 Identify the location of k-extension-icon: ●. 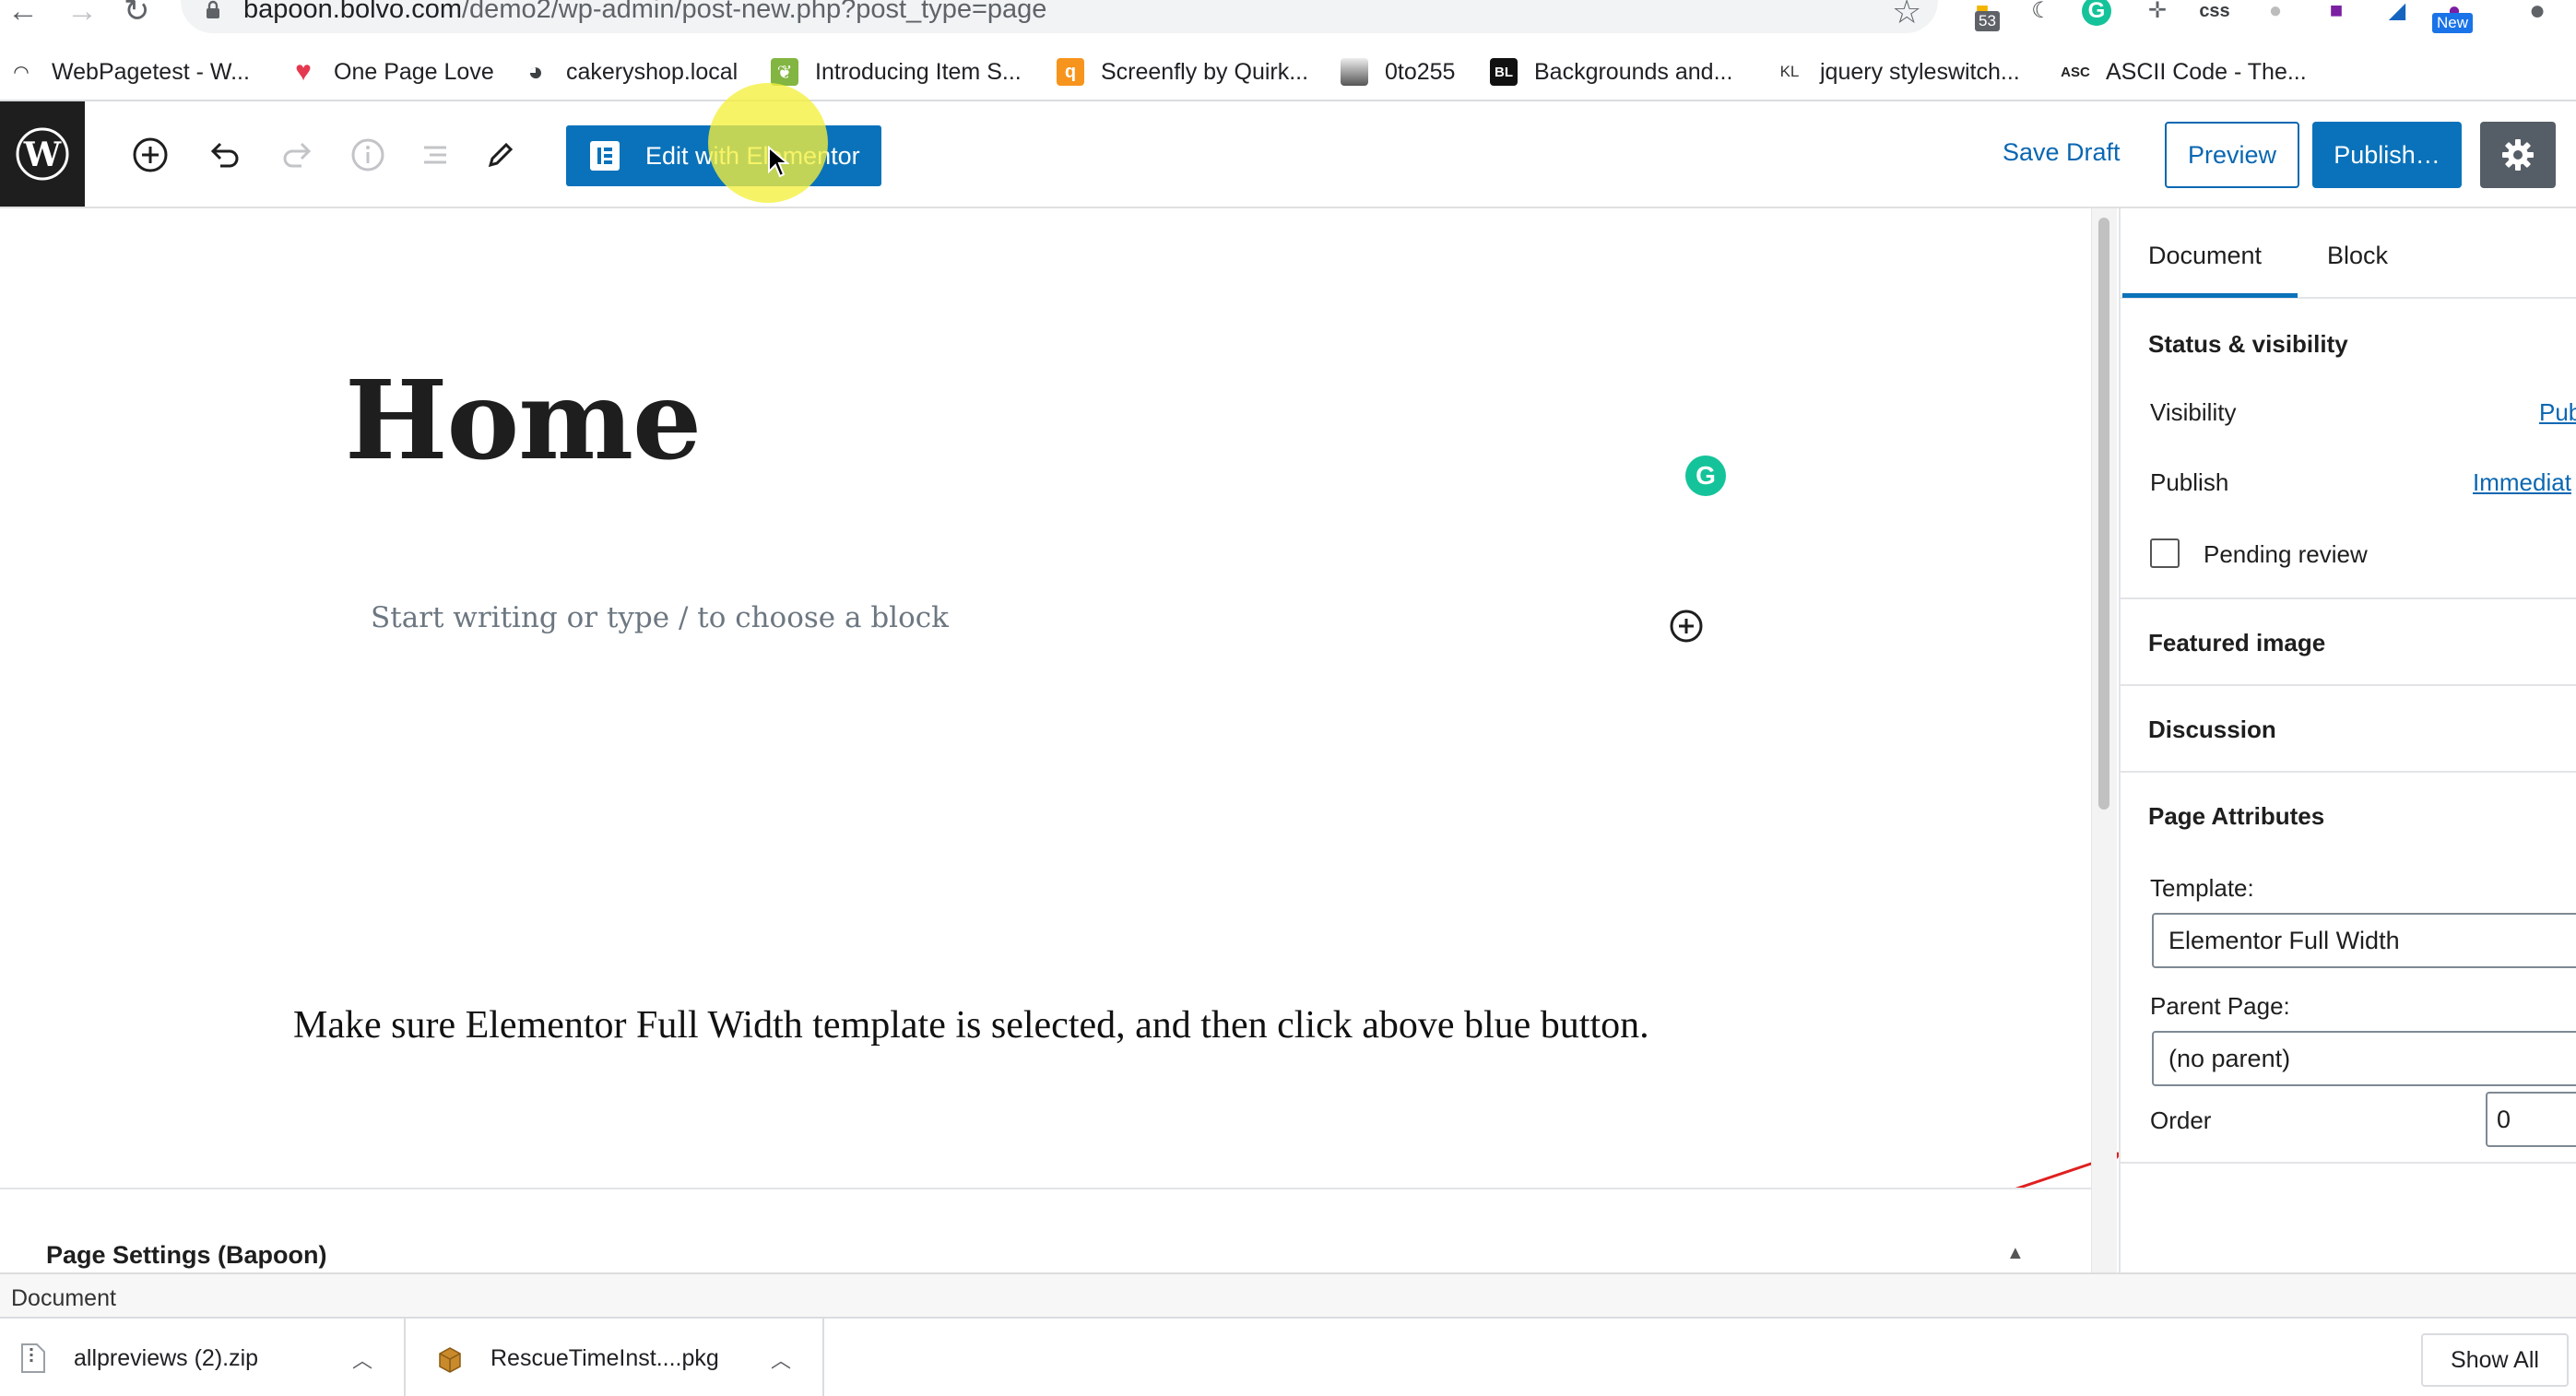
(2275, 14).